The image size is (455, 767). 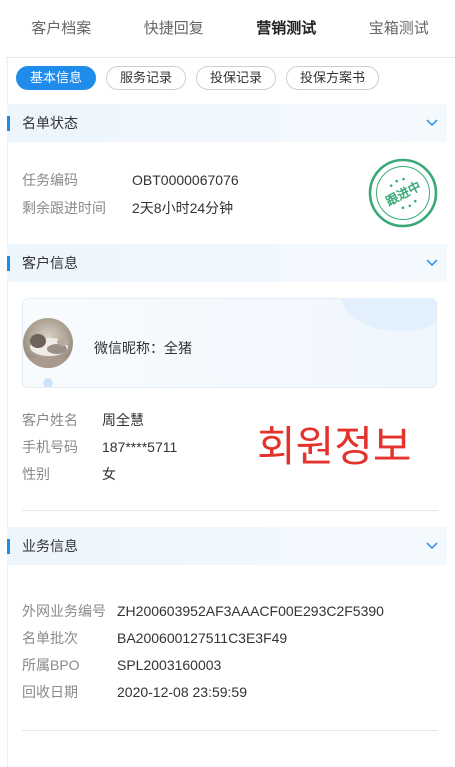 I want to click on subtab-insurance-proposal: 投保方案书, so click(x=333, y=78).